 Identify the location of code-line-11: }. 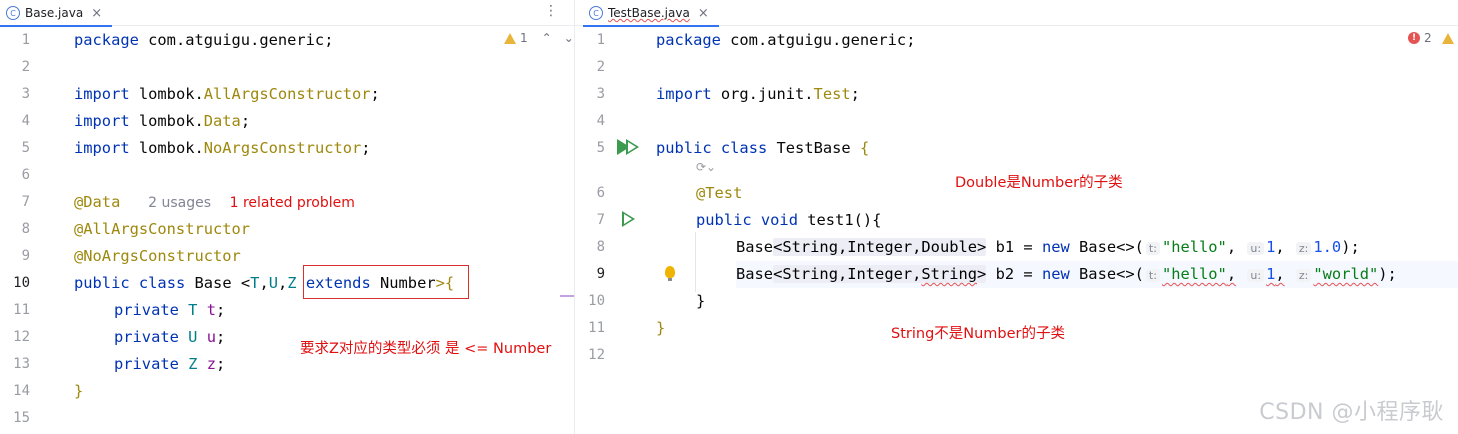
(660, 328).